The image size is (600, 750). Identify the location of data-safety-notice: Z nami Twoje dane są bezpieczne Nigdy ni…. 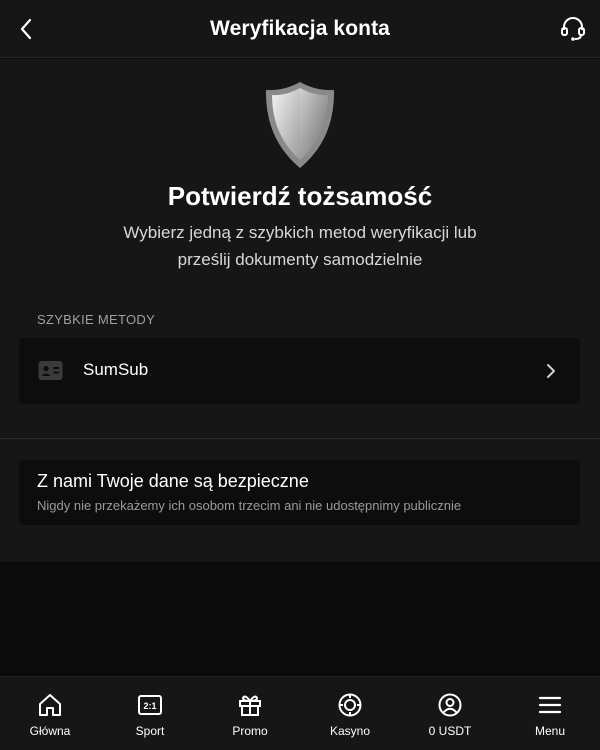
(299, 492).